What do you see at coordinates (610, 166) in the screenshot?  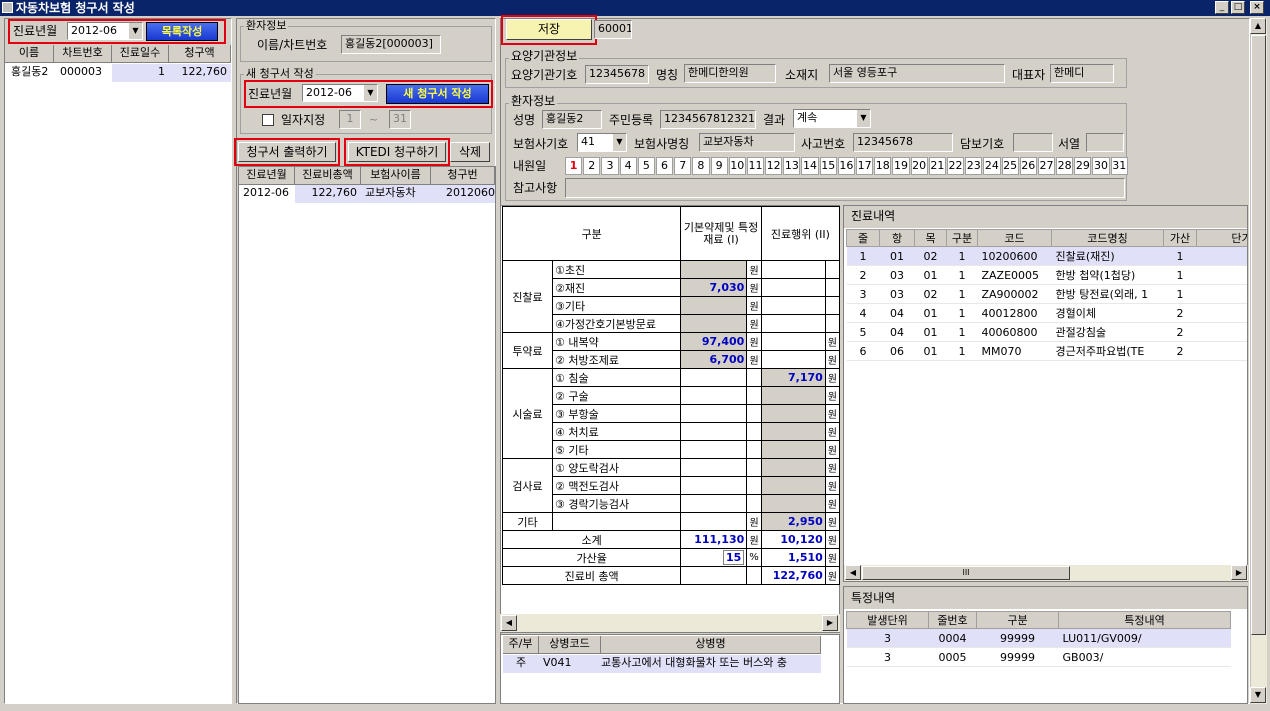 I see `visit-day-3: 3` at bounding box center [610, 166].